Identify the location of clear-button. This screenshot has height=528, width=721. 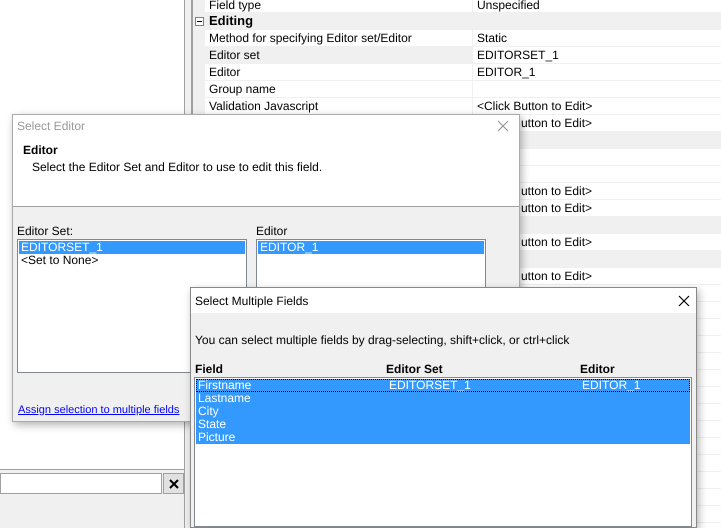
(173, 483).